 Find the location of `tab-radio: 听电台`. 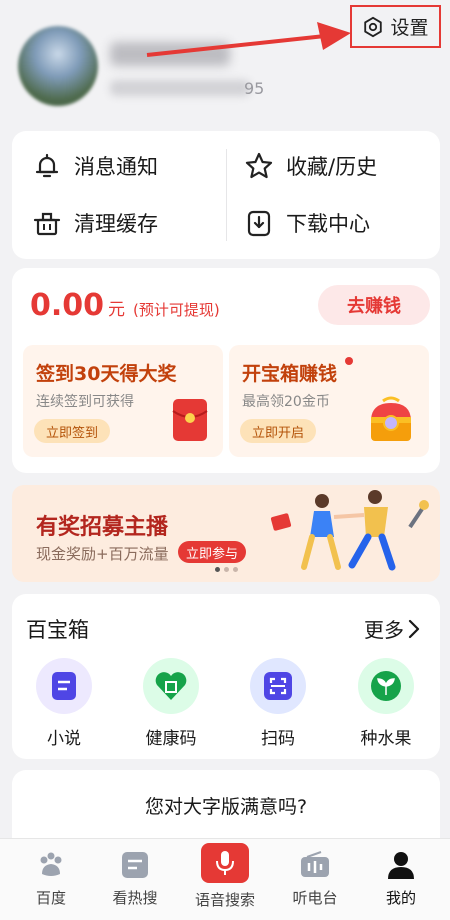

tab-radio: 听电台 is located at coordinates (315, 878).